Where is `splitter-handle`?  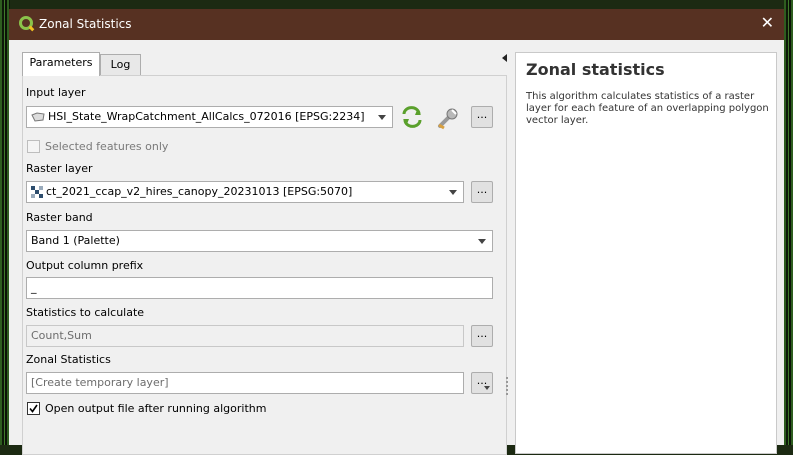 splitter-handle is located at coordinates (508, 386).